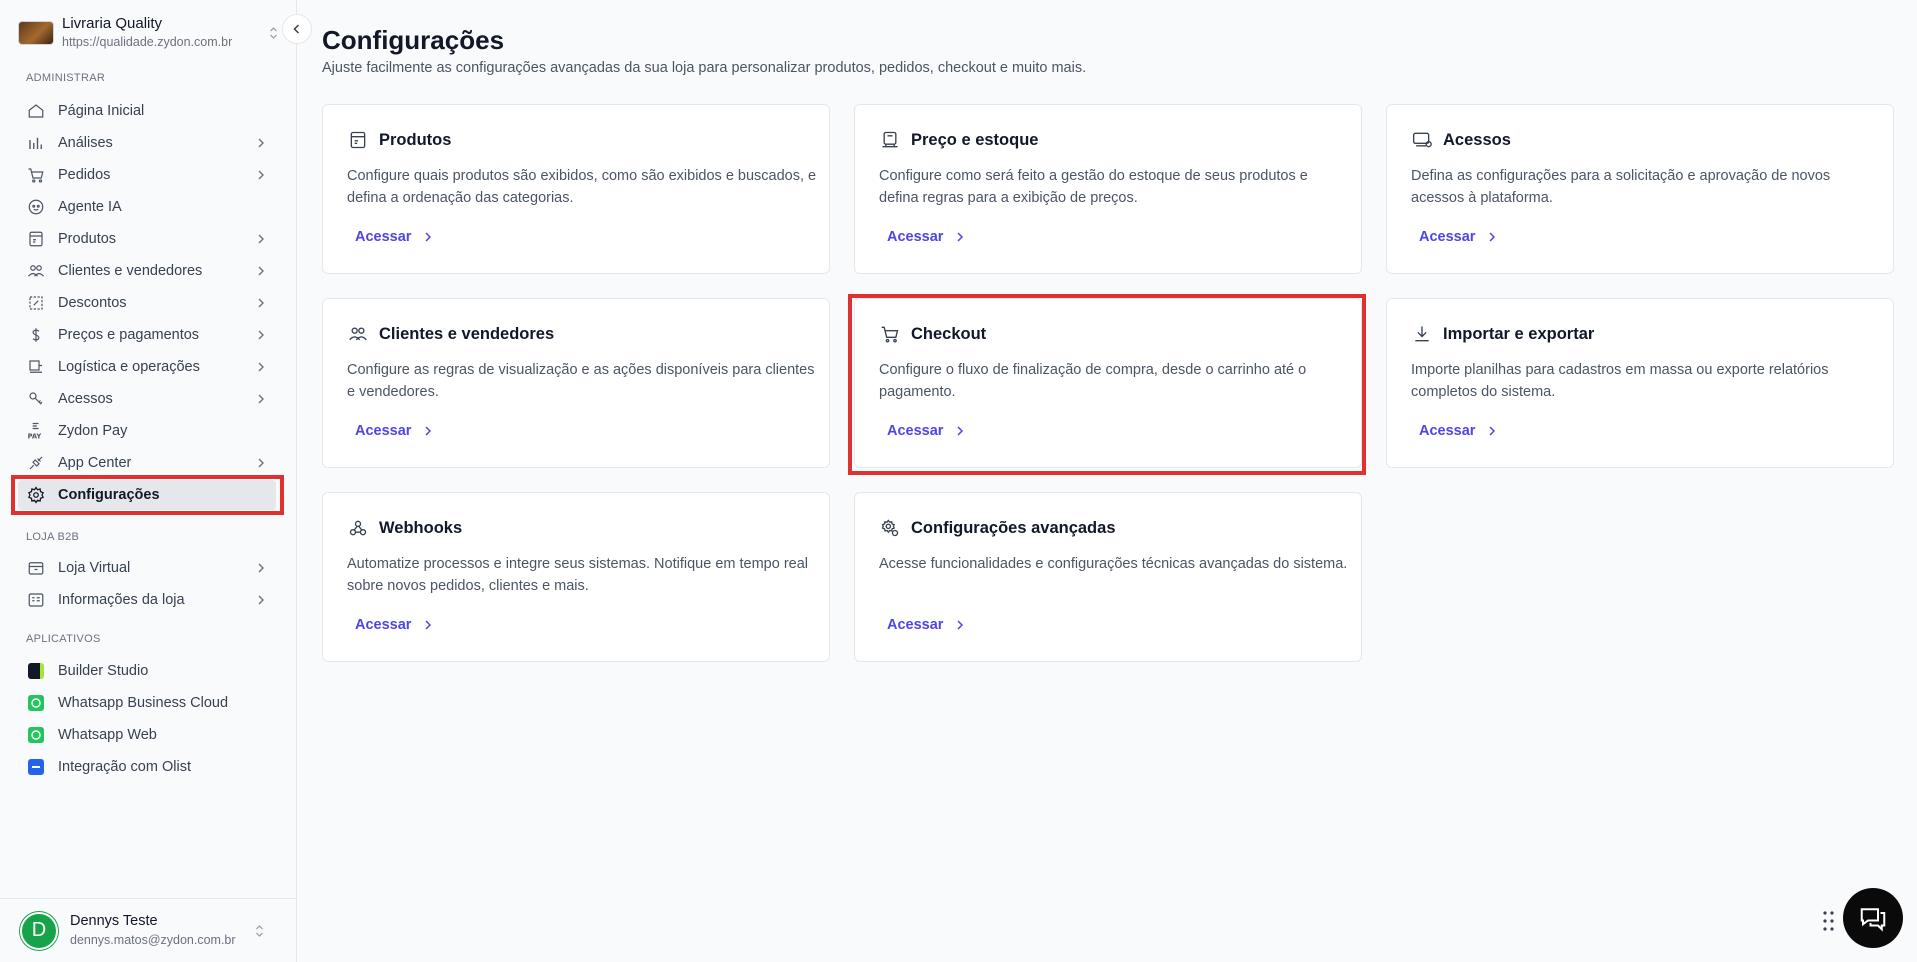 The width and height of the screenshot is (1917, 962). Describe the element at coordinates (1829, 921) in the screenshot. I see `drag-handle-icon` at that location.